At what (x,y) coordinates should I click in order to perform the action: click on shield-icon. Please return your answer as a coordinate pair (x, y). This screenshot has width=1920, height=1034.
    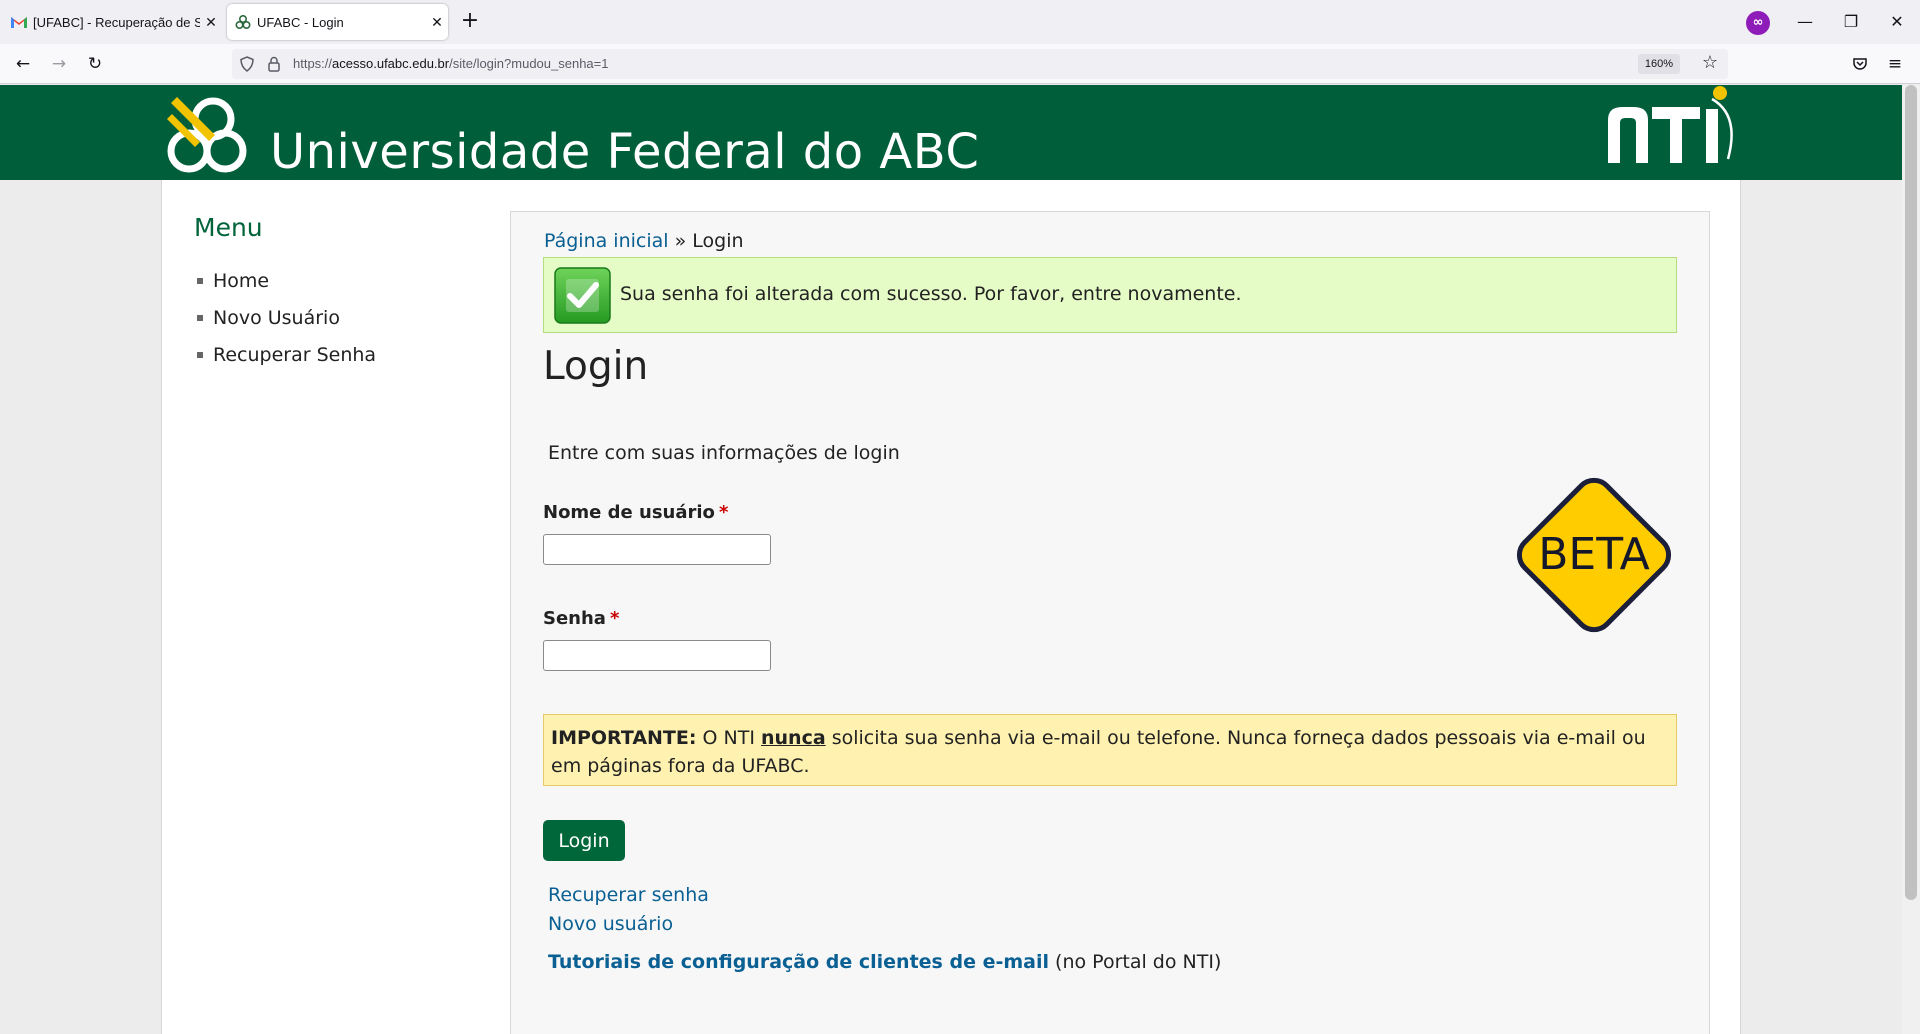
    Looking at the image, I should click on (247, 64).